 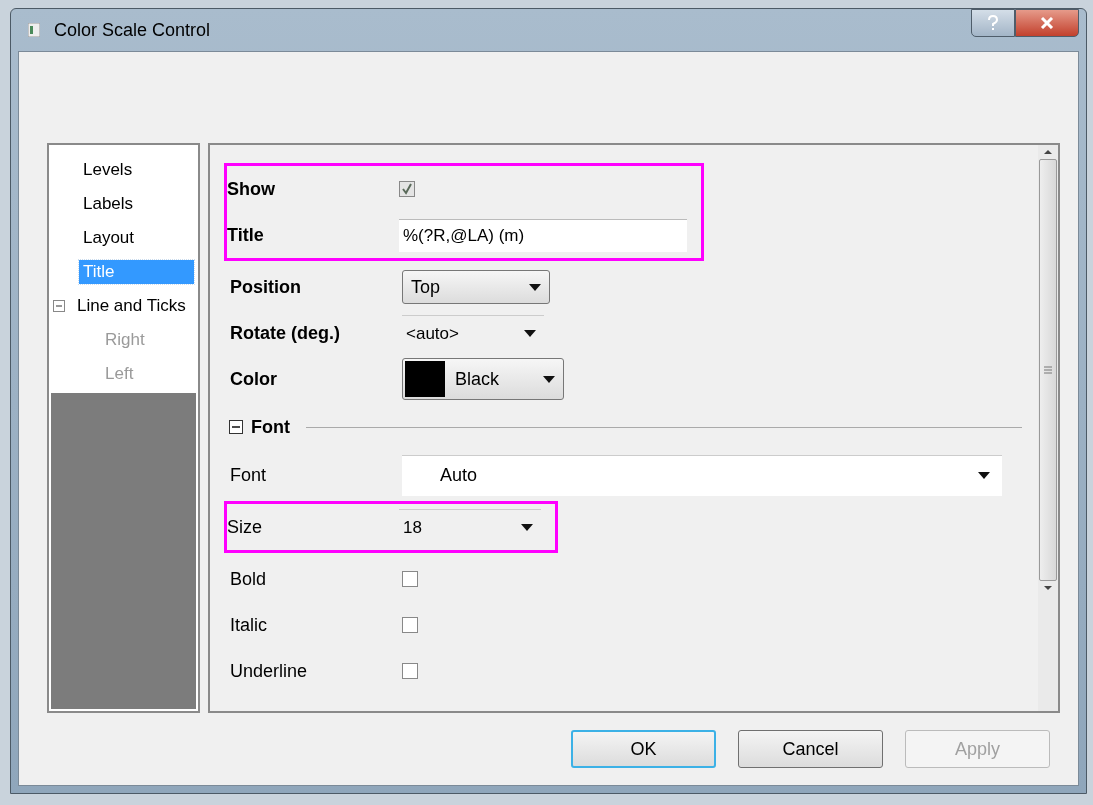 What do you see at coordinates (131, 306) in the screenshot?
I see `tree-item: Line and Ticks` at bounding box center [131, 306].